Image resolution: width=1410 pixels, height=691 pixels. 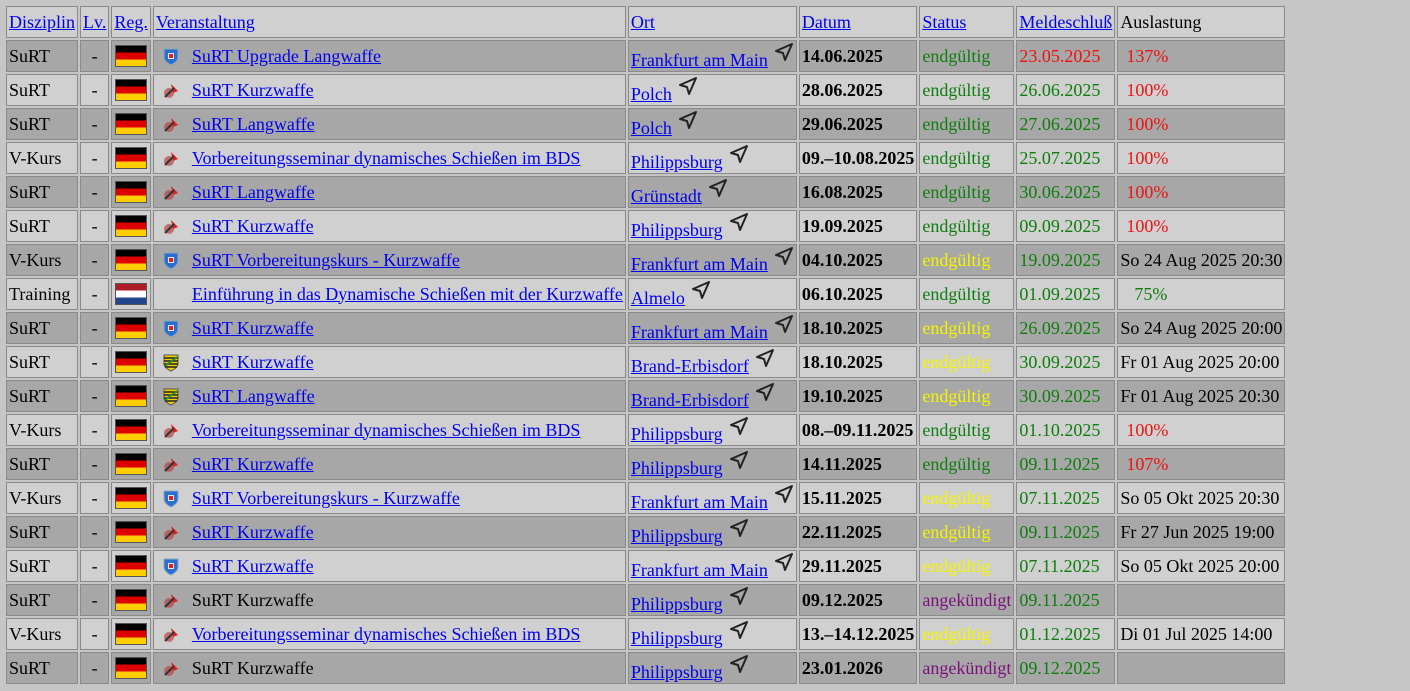 I want to click on sort-ort-link: Ort, so click(x=643, y=22).